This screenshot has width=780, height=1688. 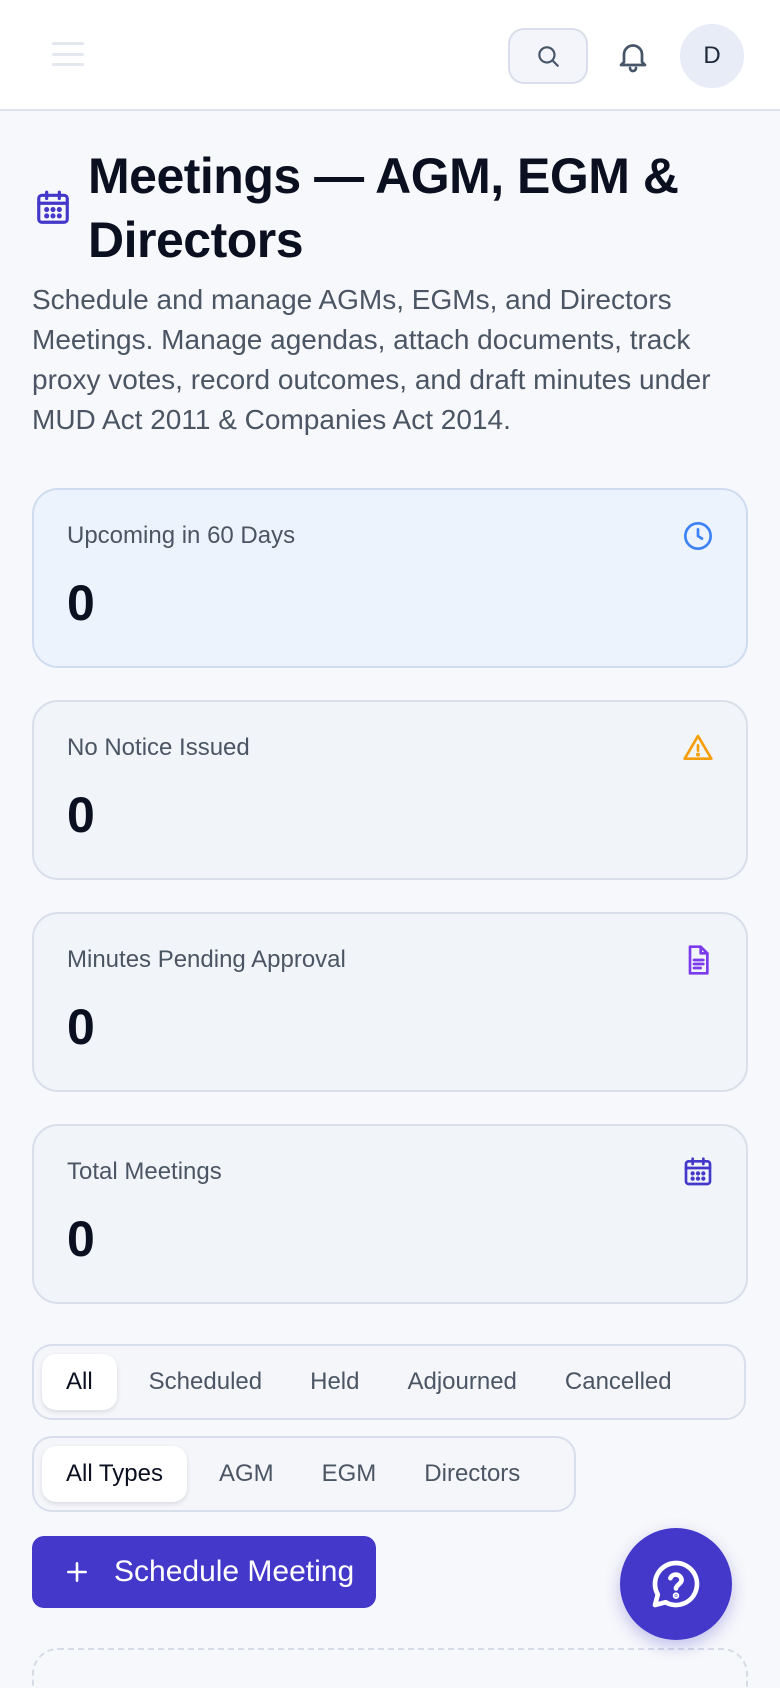 I want to click on type-tab-all-types: All Types, so click(x=114, y=1474).